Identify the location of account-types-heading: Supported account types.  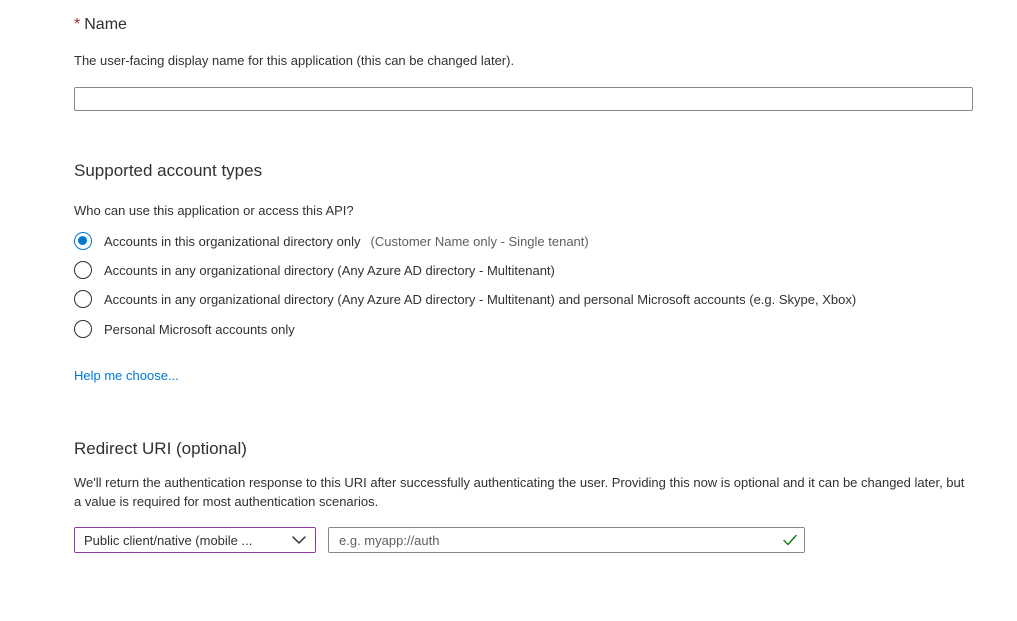
(168, 170).